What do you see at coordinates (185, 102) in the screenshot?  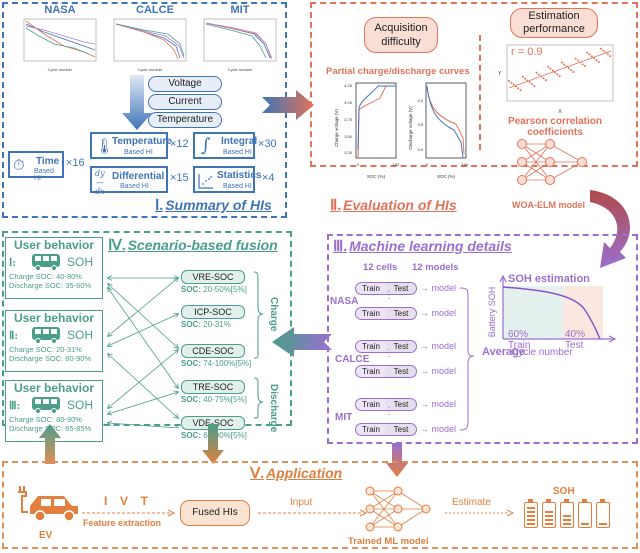 I see `signal-current: Current` at bounding box center [185, 102].